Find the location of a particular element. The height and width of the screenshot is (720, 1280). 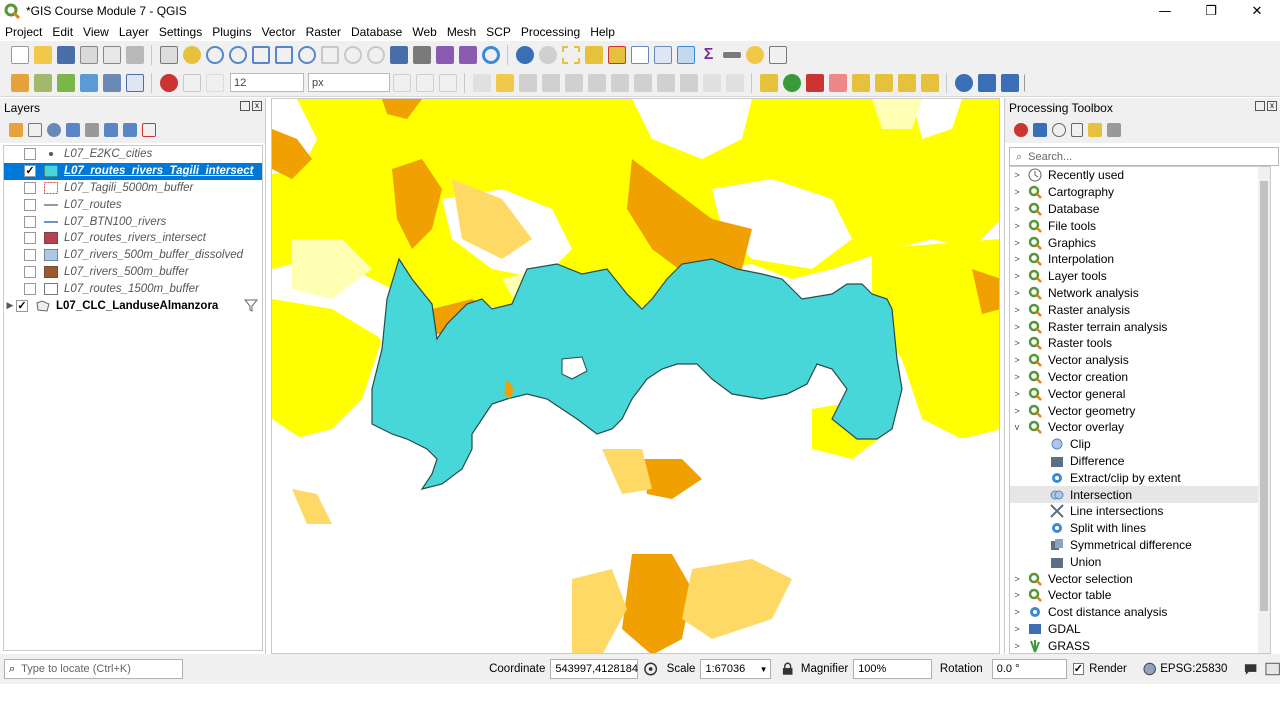

menu-scp: SCP is located at coordinates (498, 32).